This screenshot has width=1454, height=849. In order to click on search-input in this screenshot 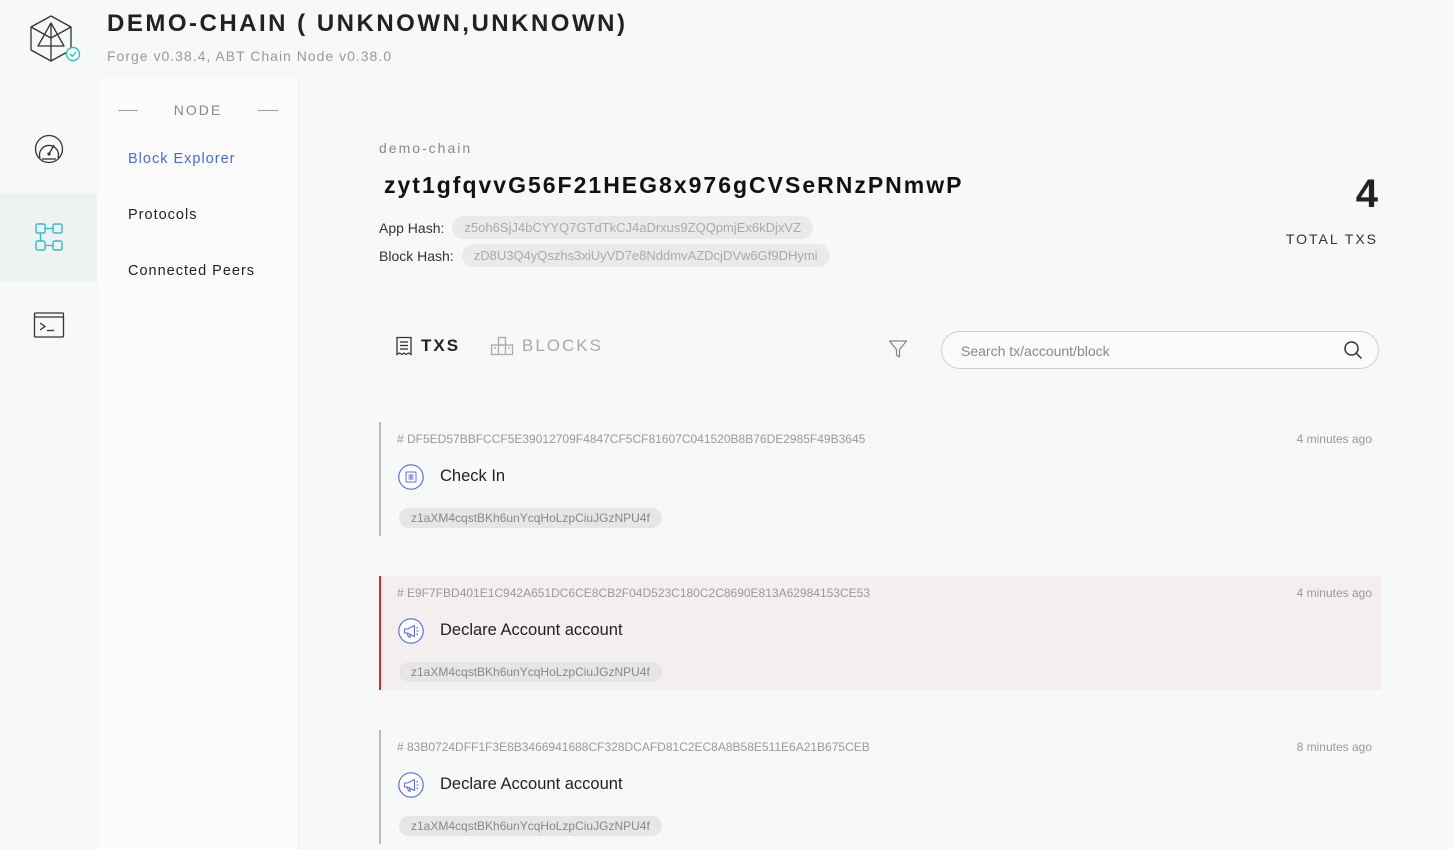, I will do `click(1146, 351)`.